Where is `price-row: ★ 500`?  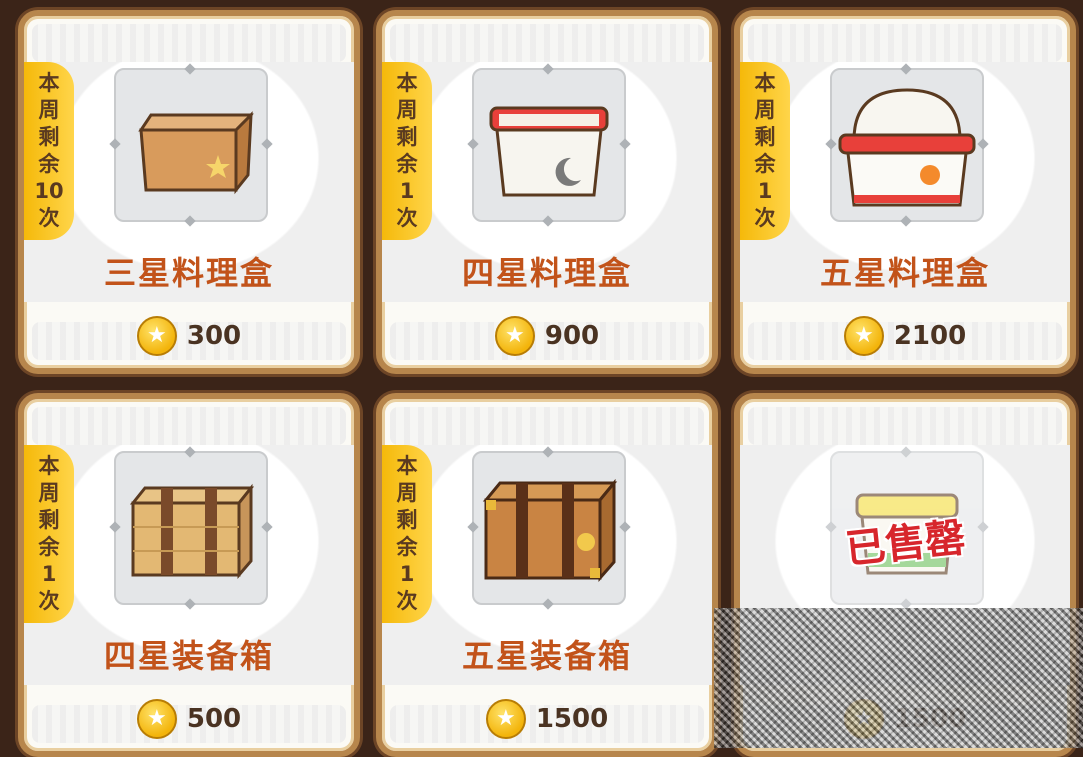
price-row: ★ 500 is located at coordinates (189, 719).